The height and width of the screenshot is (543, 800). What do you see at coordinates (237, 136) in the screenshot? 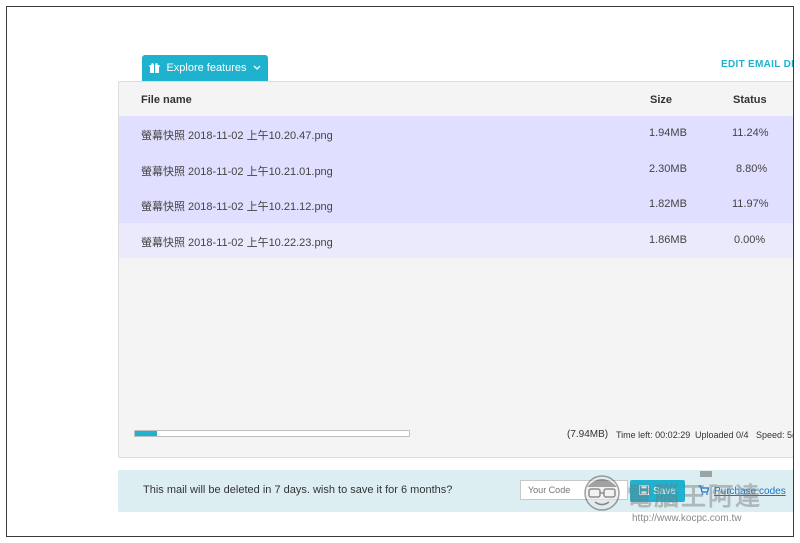
I see `file-name-cell: 螢幕快照 2018-11-02 上午10.20.47.png` at bounding box center [237, 136].